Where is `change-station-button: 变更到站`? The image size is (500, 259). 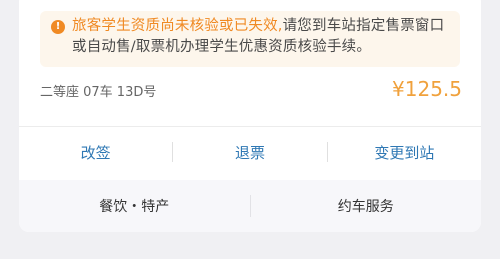 change-station-button: 变更到站 is located at coordinates (404, 152).